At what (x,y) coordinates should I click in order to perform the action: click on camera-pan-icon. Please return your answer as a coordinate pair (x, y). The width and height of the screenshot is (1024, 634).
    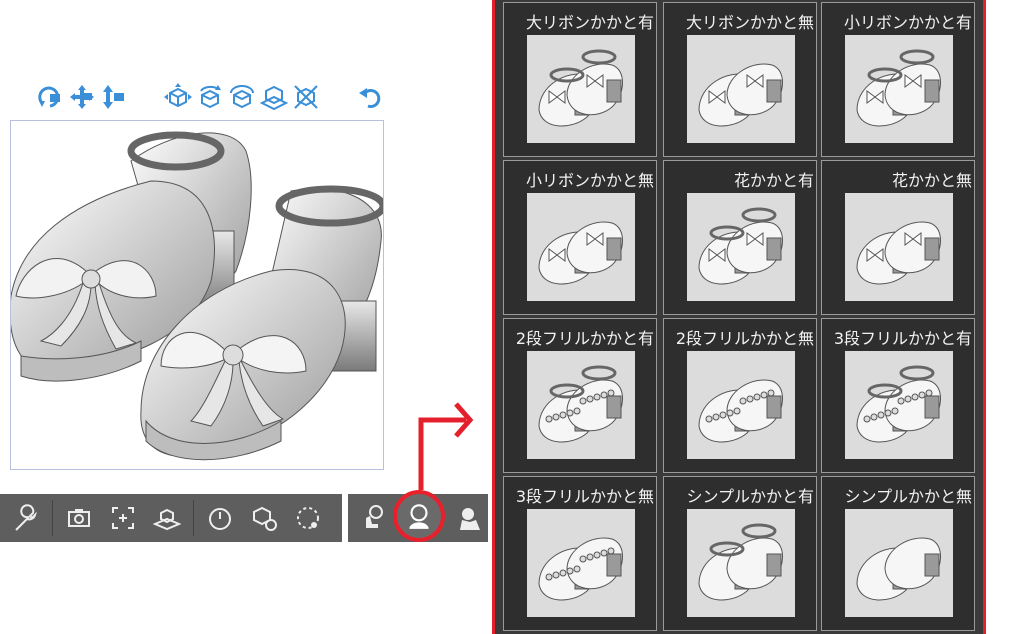
    Looking at the image, I should click on (82, 97).